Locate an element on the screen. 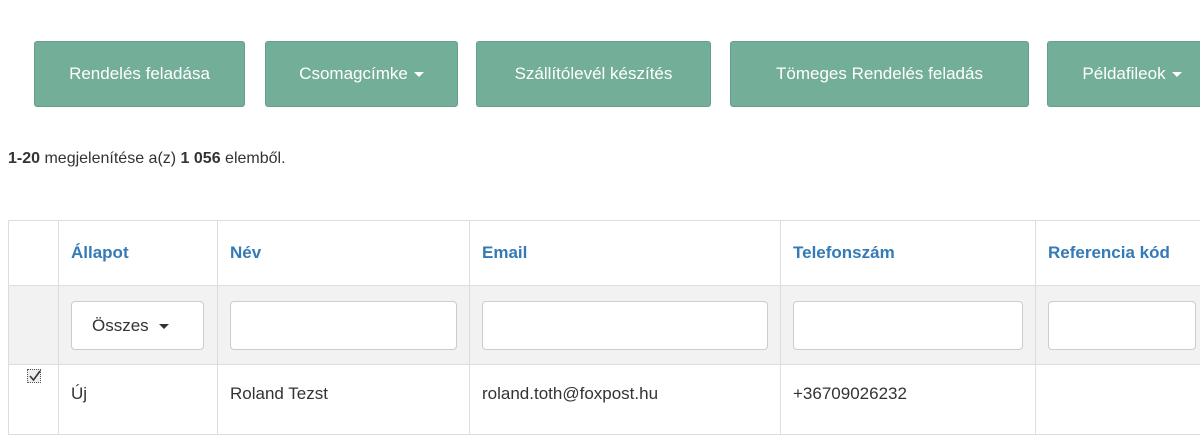 The width and height of the screenshot is (1200, 448). column-header-name-label: Név is located at coordinates (245, 252).